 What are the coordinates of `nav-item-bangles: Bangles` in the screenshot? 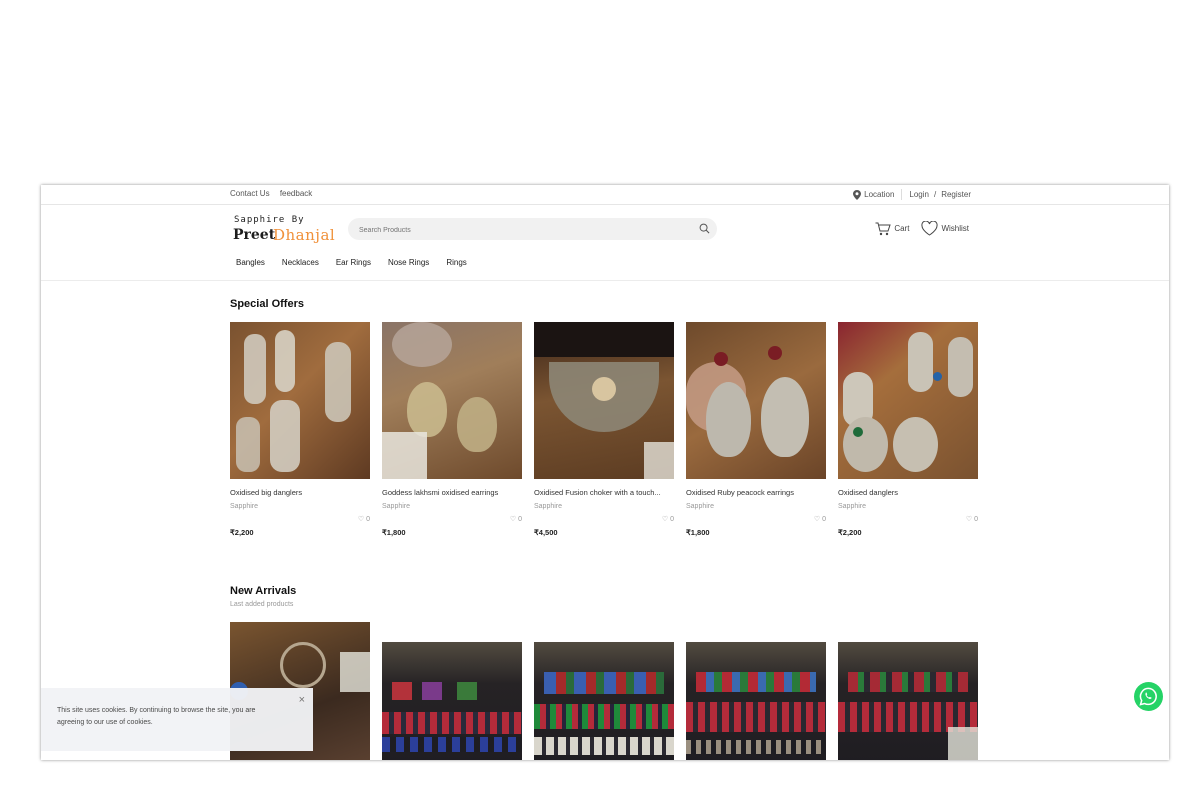 It's located at (250, 262).